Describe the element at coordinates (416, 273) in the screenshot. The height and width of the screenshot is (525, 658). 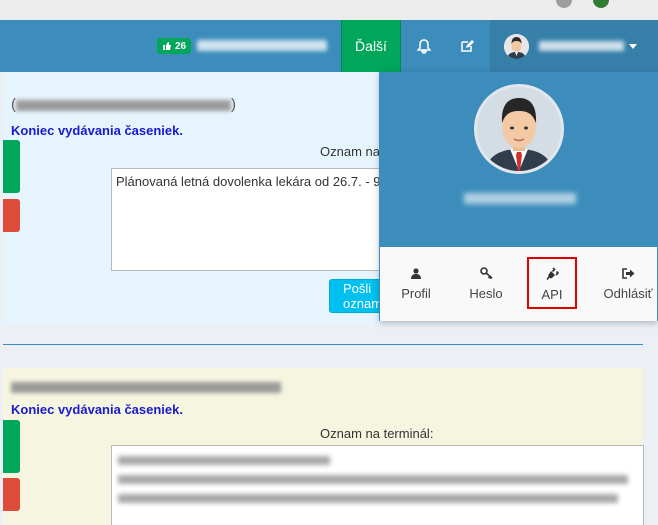
I see `user-icon` at that location.